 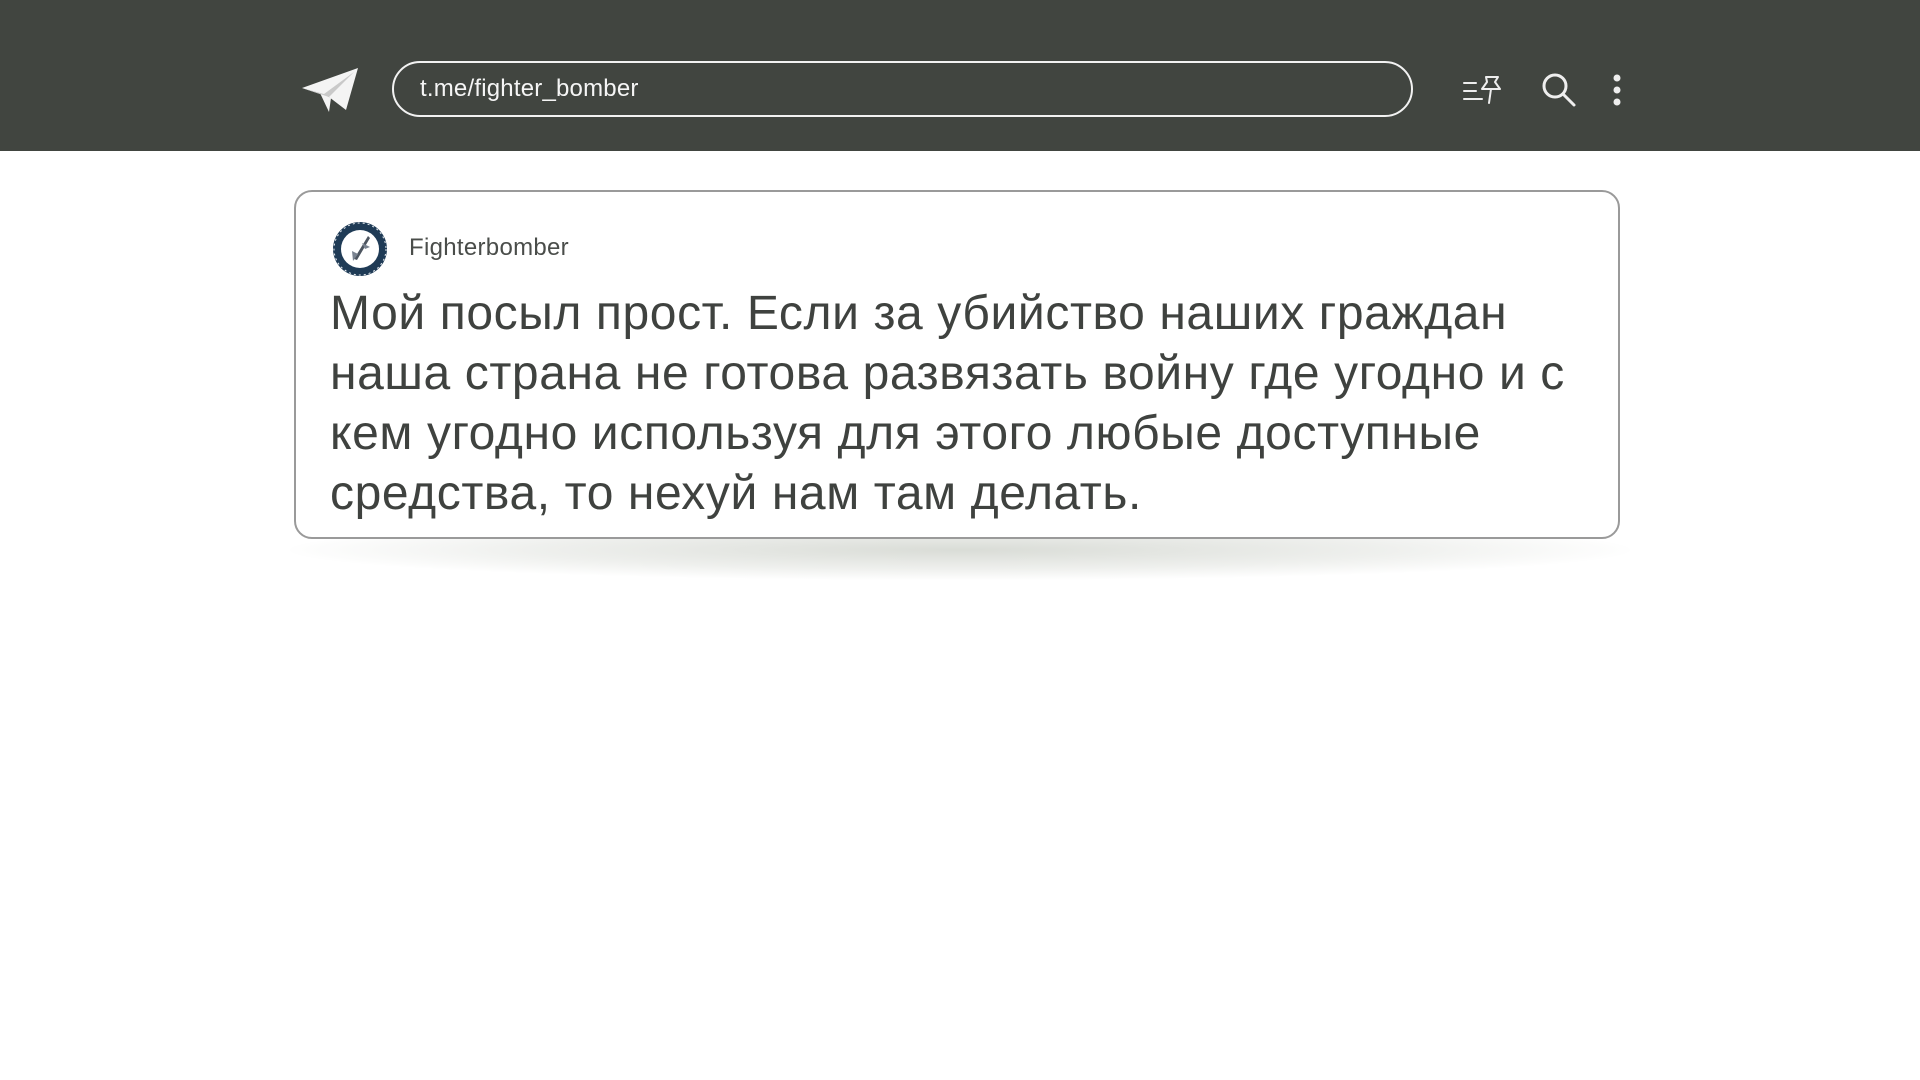 What do you see at coordinates (330, 90) in the screenshot?
I see `telegram-logo-icon` at bounding box center [330, 90].